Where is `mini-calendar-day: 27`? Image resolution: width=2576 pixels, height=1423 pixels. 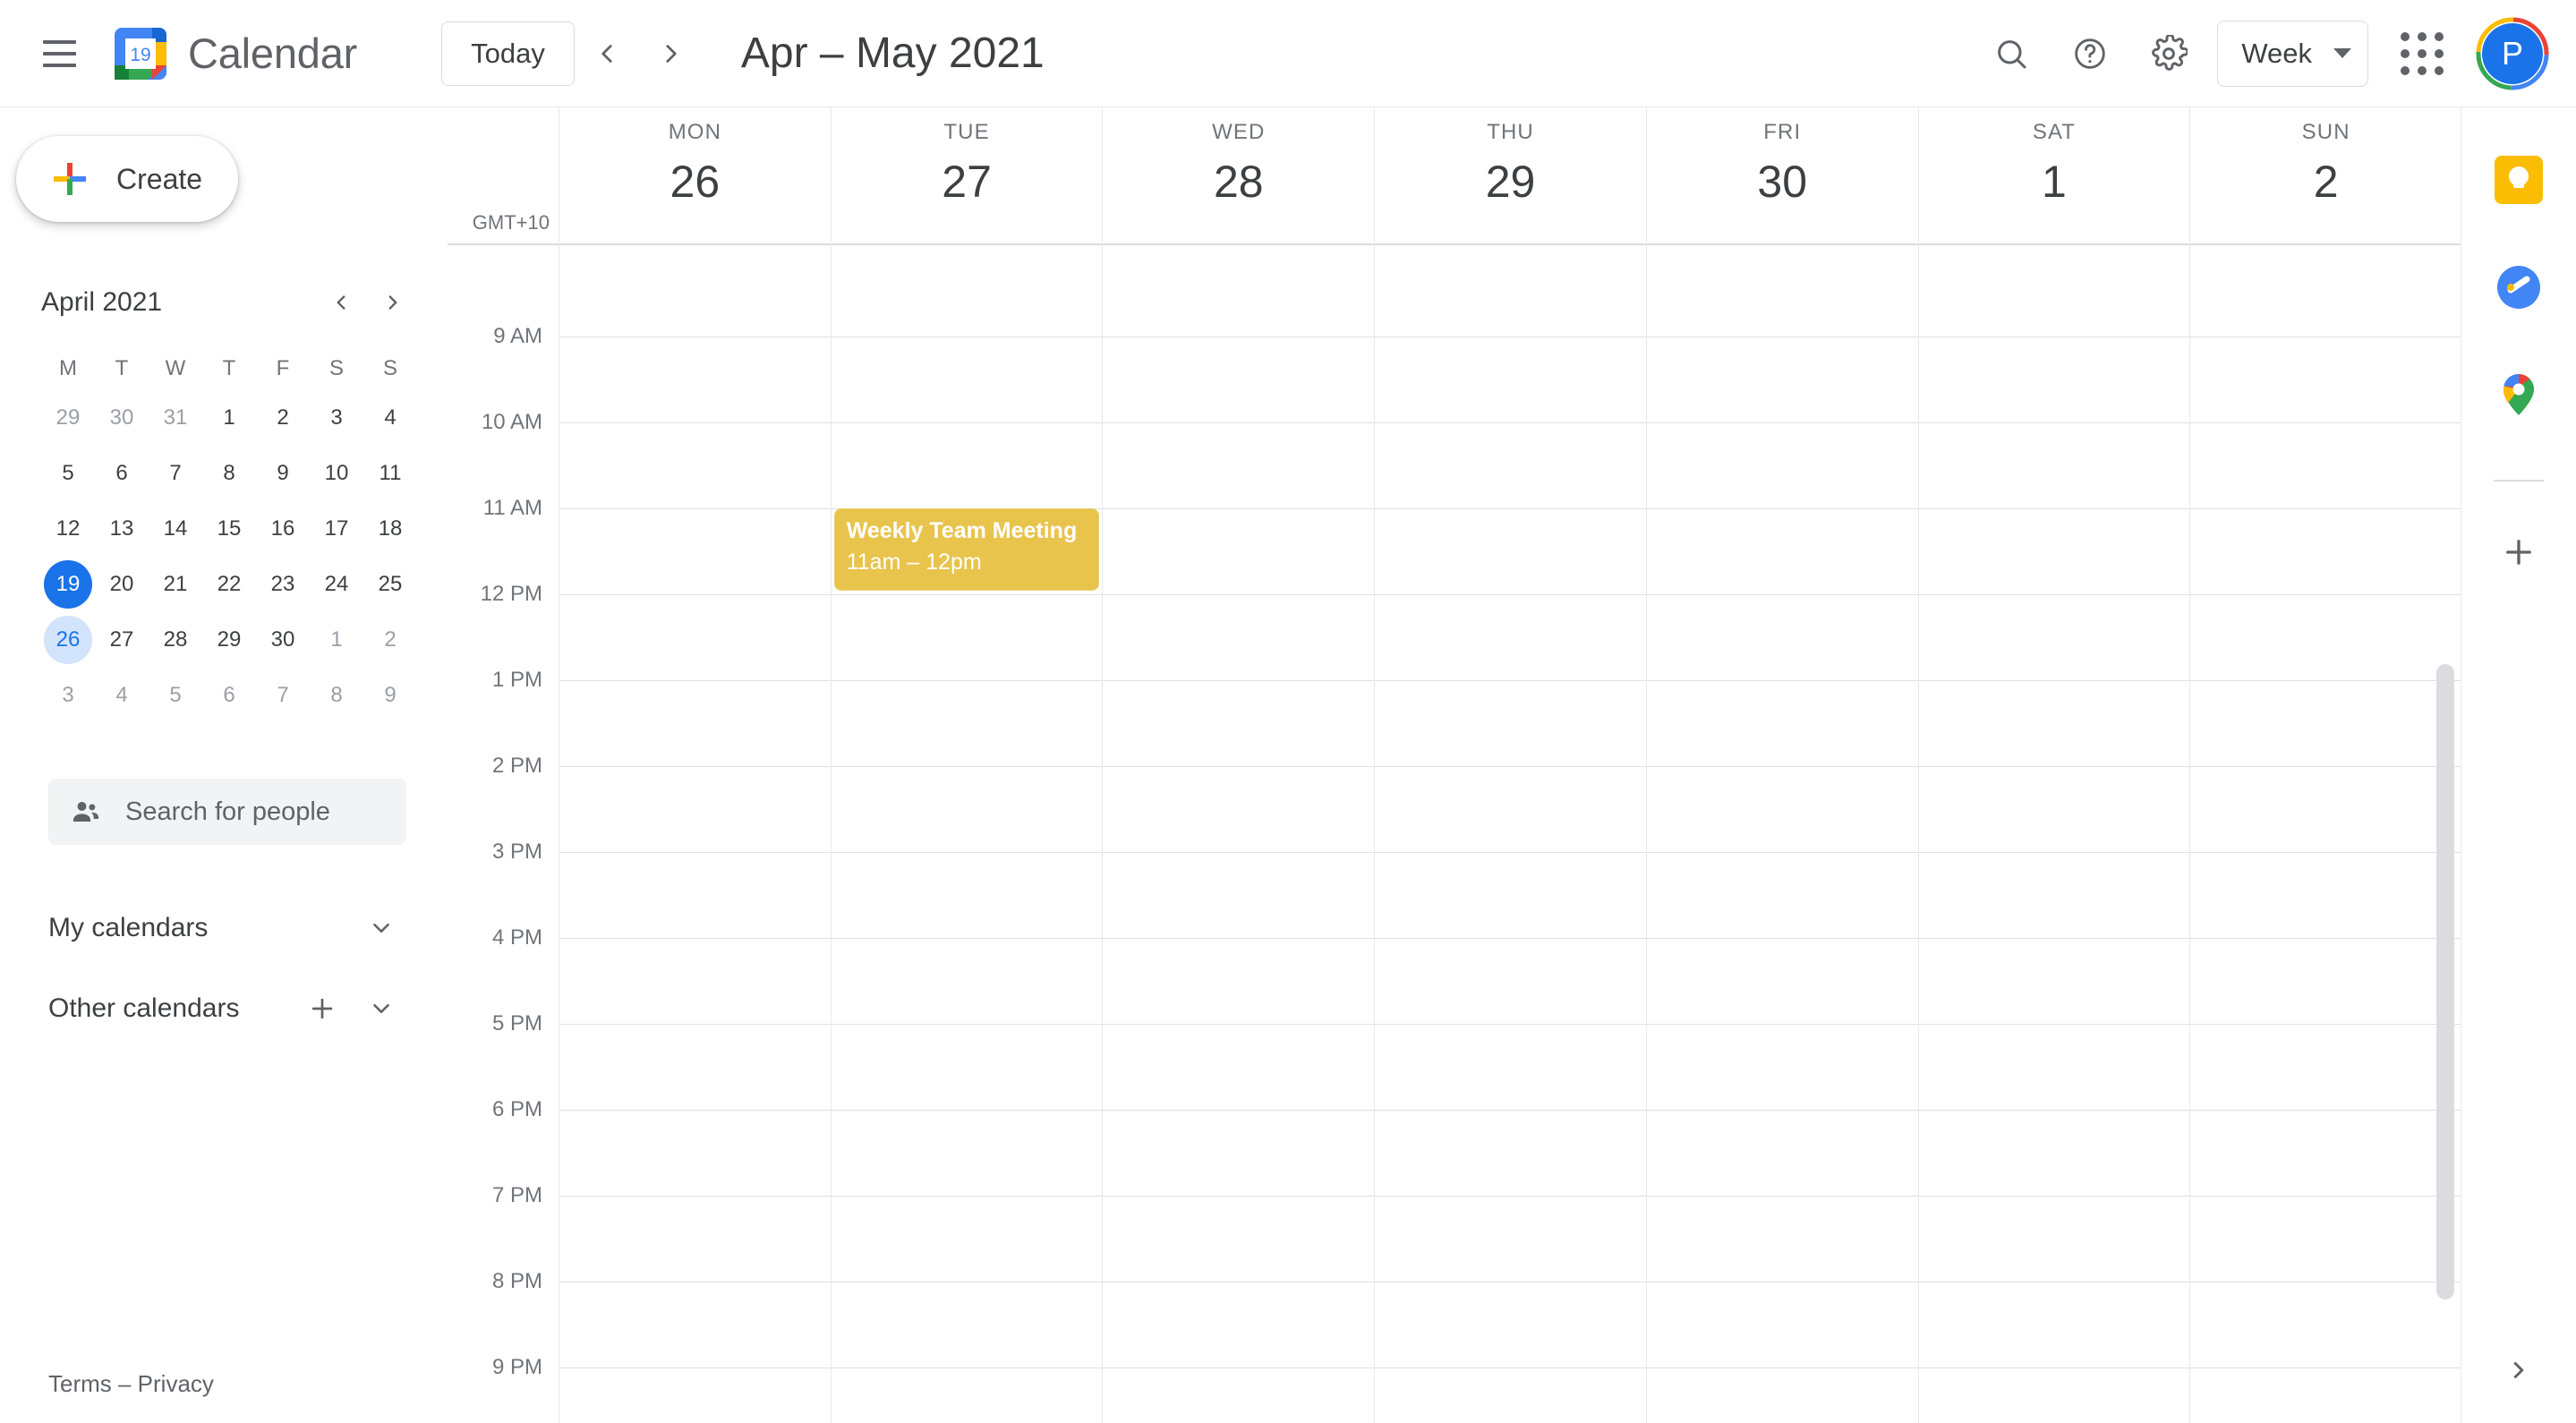
mini-calendar-day: 27 is located at coordinates (122, 640).